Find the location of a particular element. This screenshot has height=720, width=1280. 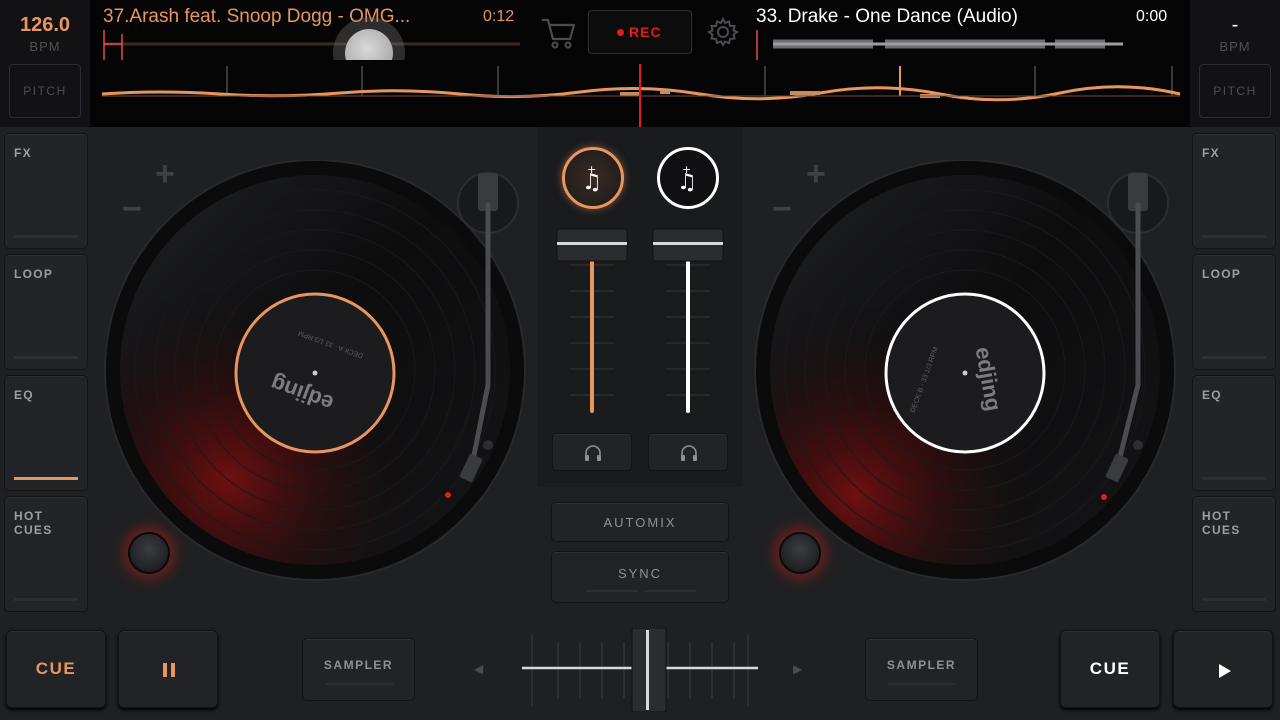

deck-b-headphone-button is located at coordinates (688, 452).